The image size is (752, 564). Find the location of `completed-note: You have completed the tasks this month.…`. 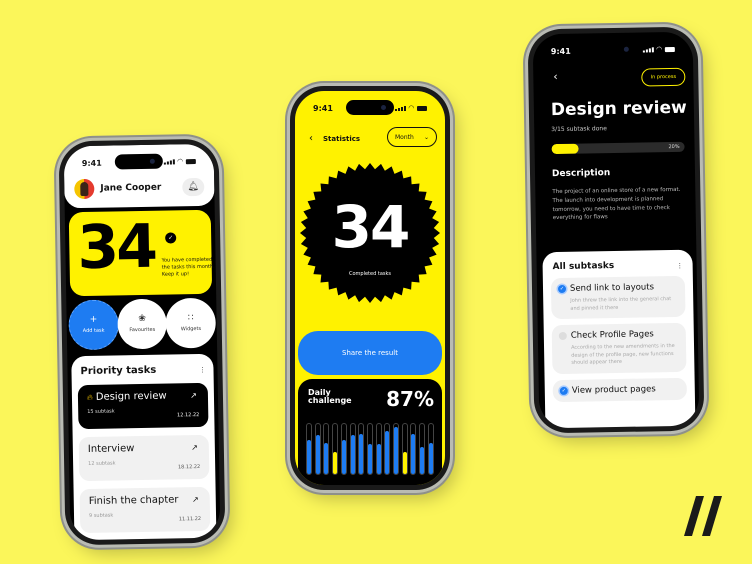

completed-note: You have completed the tasks this month.… is located at coordinates (188, 267).